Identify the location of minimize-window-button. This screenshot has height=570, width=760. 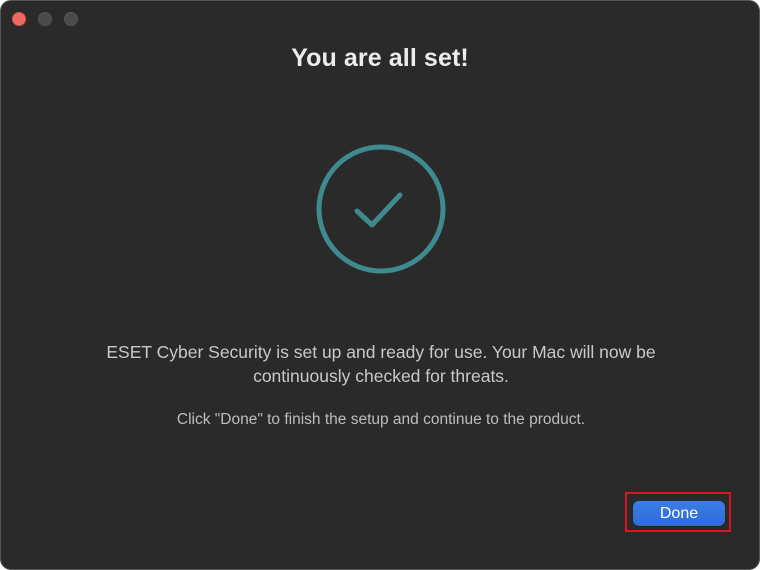
(45, 19).